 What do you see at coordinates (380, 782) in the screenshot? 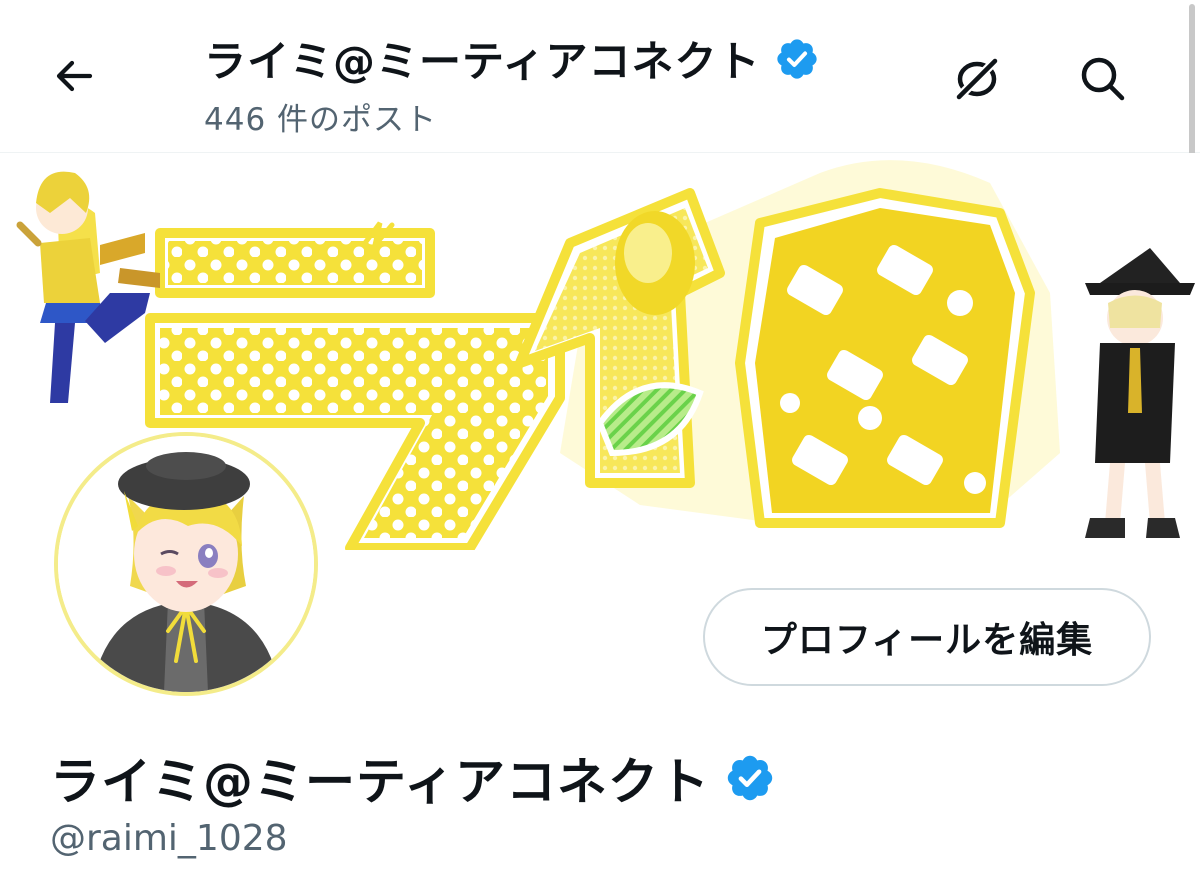
I see `display-name: ライミ@ミーティアコネクト` at bounding box center [380, 782].